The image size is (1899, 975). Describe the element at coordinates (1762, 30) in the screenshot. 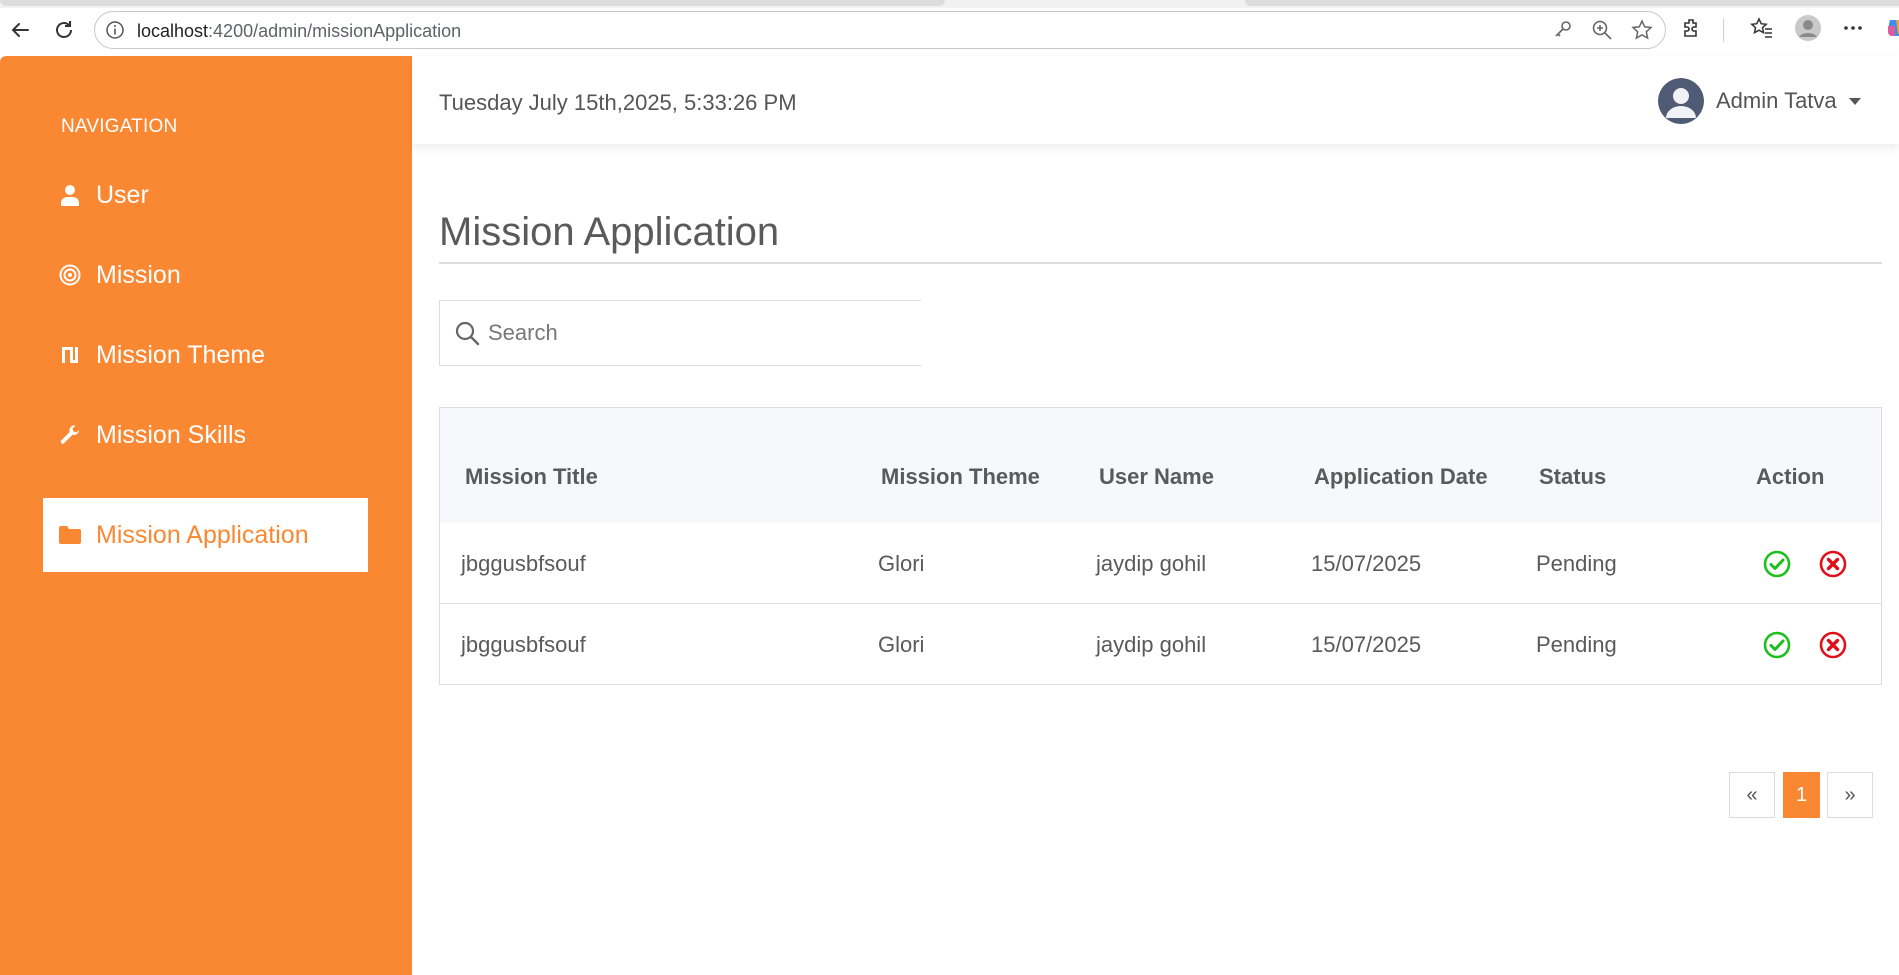

I see `favorites-icon` at that location.